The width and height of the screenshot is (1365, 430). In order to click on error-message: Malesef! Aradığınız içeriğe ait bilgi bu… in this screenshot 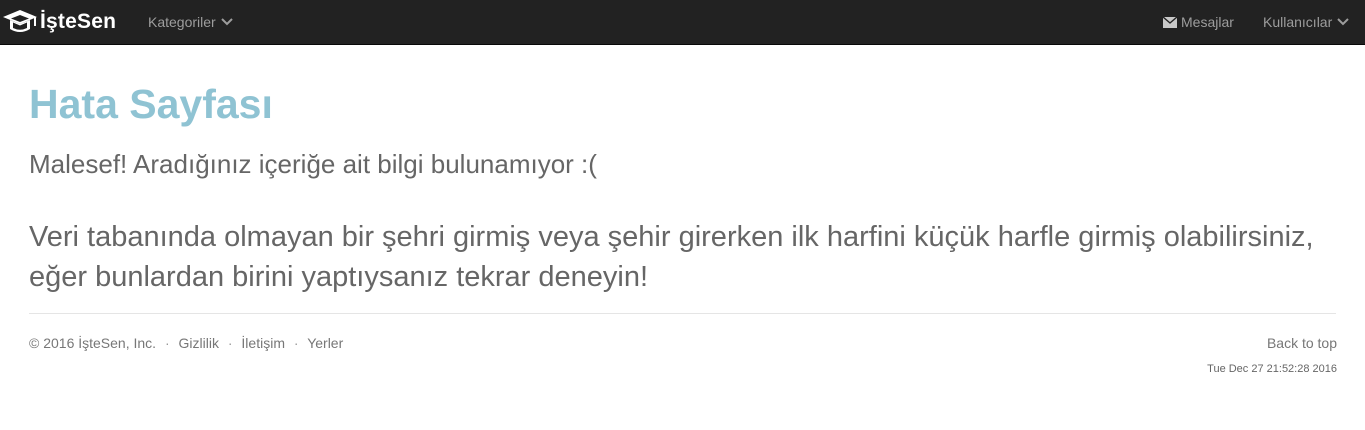, I will do `click(313, 164)`.